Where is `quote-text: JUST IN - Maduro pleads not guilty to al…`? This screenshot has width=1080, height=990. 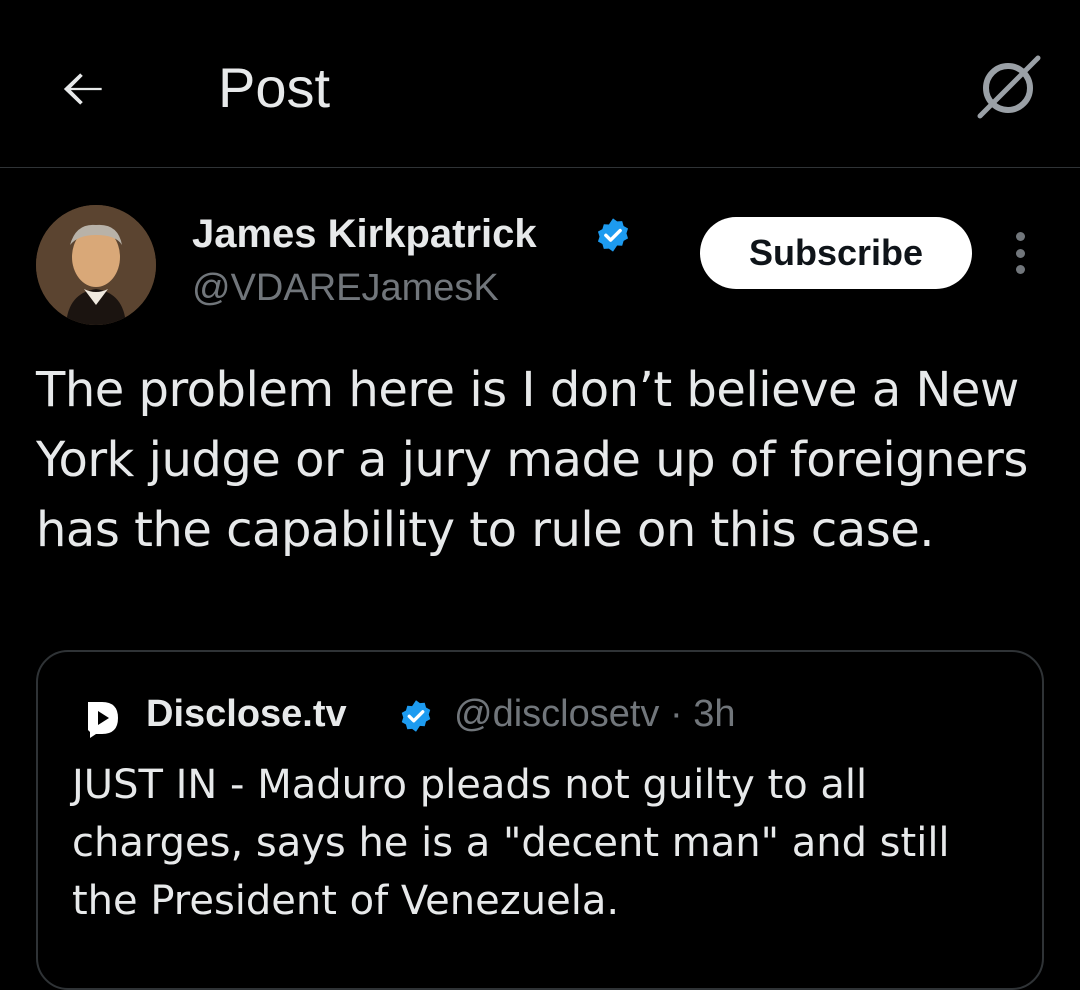 quote-text: JUST IN - Maduro pleads not guilty to al… is located at coordinates (511, 843).